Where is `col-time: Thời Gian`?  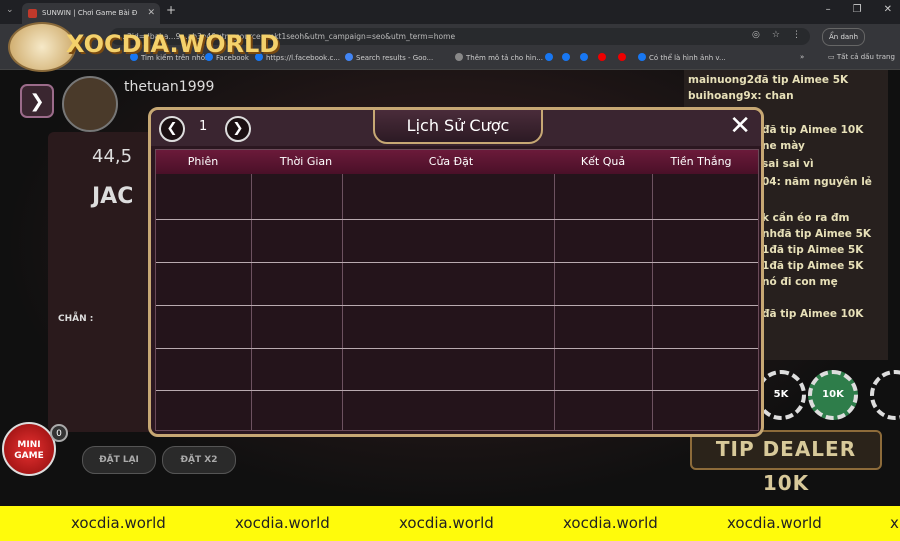 col-time: Thời Gian is located at coordinates (306, 161).